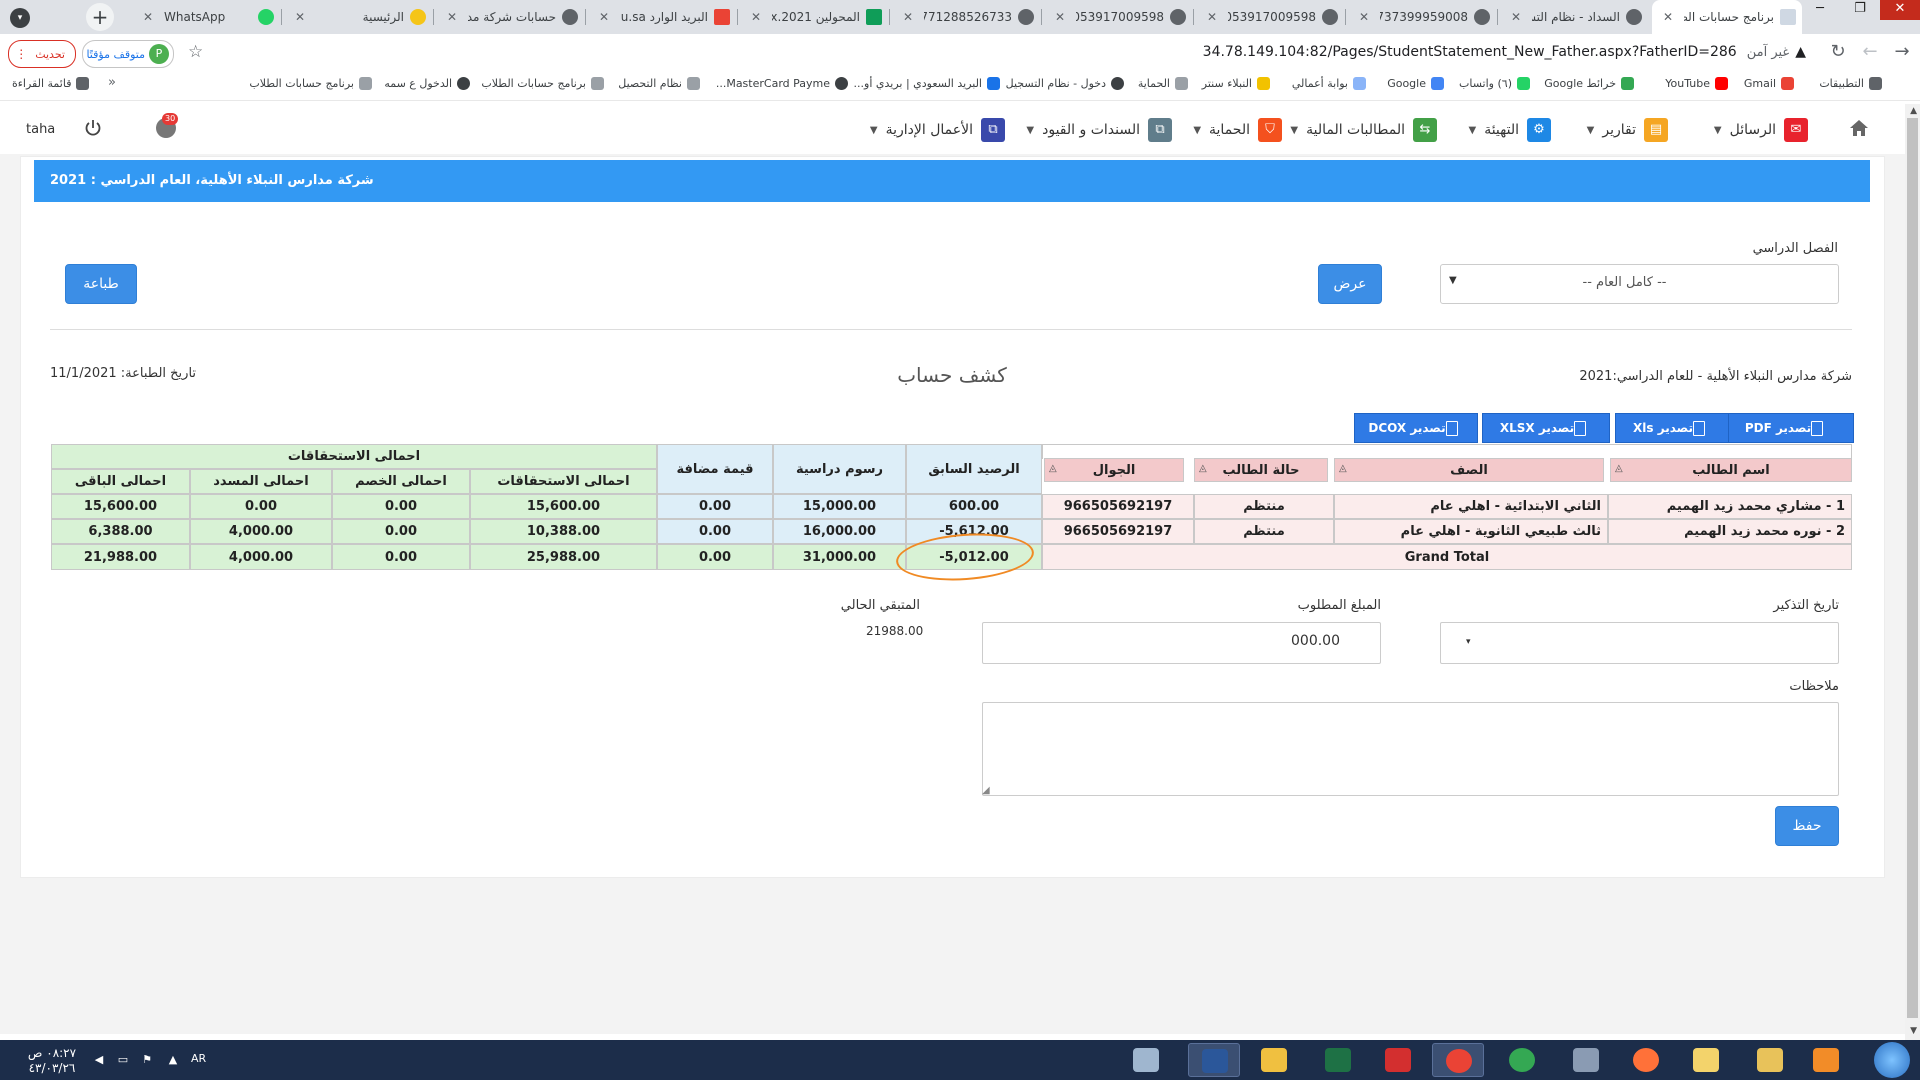 The height and width of the screenshot is (1080, 1920). What do you see at coordinates (1114, 470) in the screenshot?
I see `header-mobile: ◬ الجوال` at bounding box center [1114, 470].